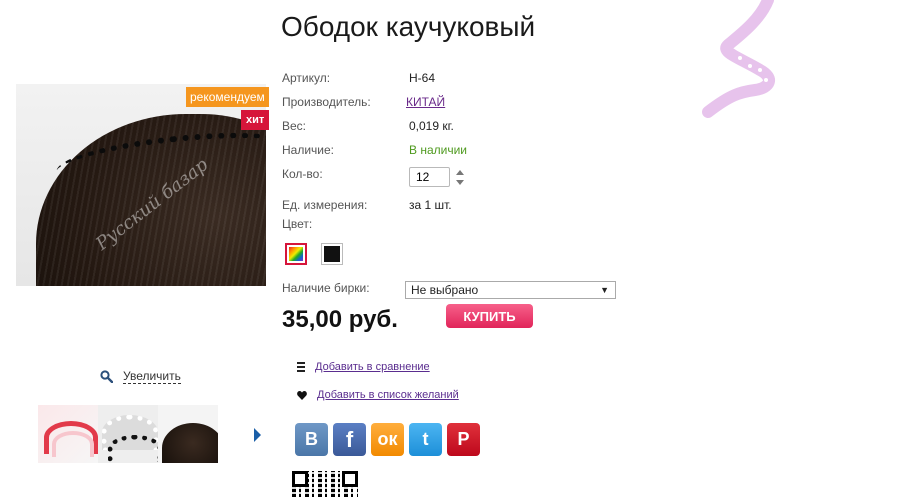 The height and width of the screenshot is (497, 897). I want to click on compare-action: Добавить в сравнение, so click(363, 367).